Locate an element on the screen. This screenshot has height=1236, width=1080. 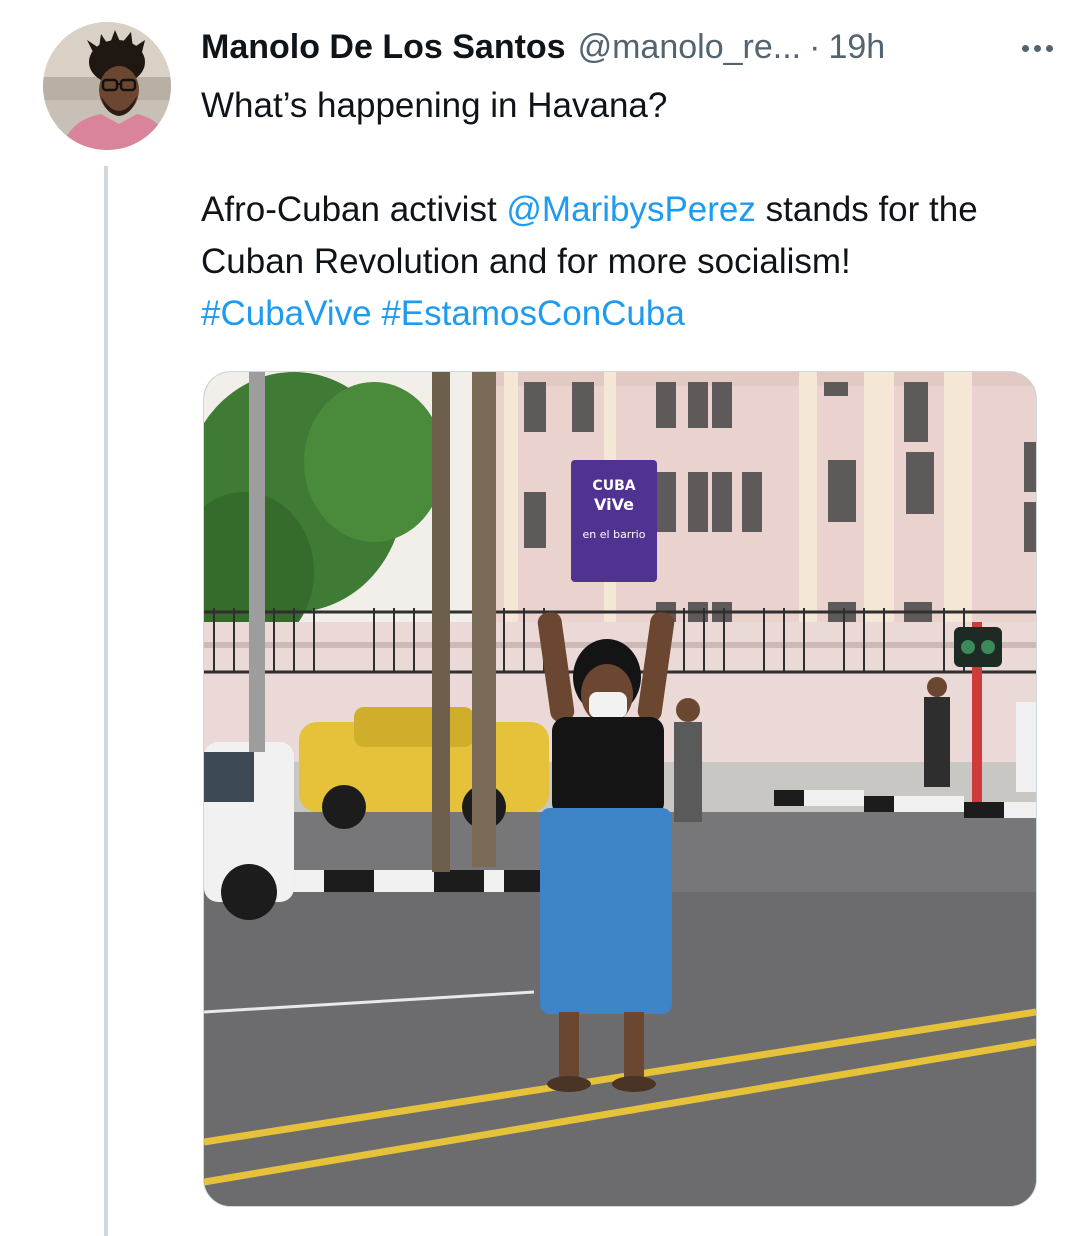
author-name: Manolo De Los Santos is located at coordinates (383, 47).